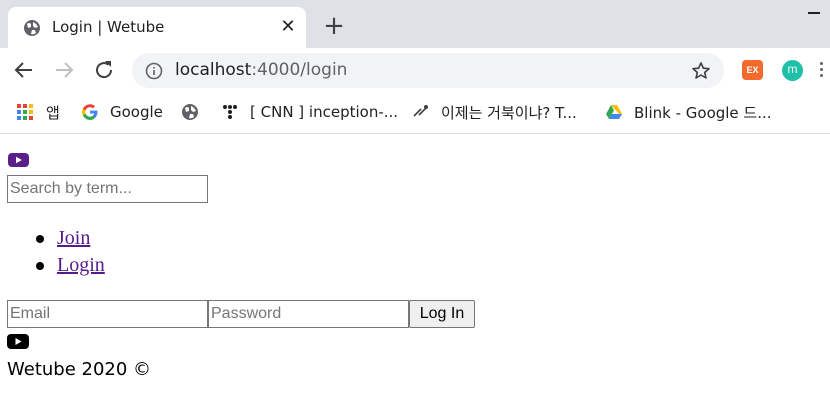  What do you see at coordinates (107, 189) in the screenshot?
I see `search-input` at bounding box center [107, 189].